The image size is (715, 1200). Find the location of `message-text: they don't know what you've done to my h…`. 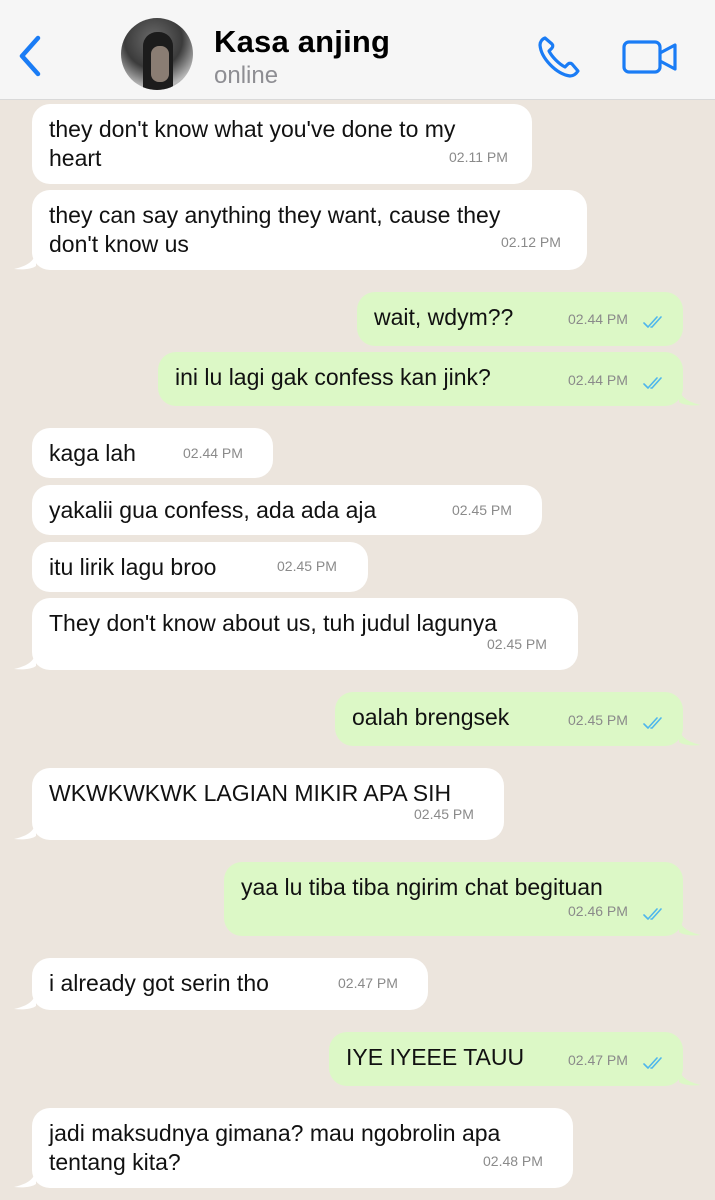

message-text: they don't know what you've done to my h… is located at coordinates (252, 143).